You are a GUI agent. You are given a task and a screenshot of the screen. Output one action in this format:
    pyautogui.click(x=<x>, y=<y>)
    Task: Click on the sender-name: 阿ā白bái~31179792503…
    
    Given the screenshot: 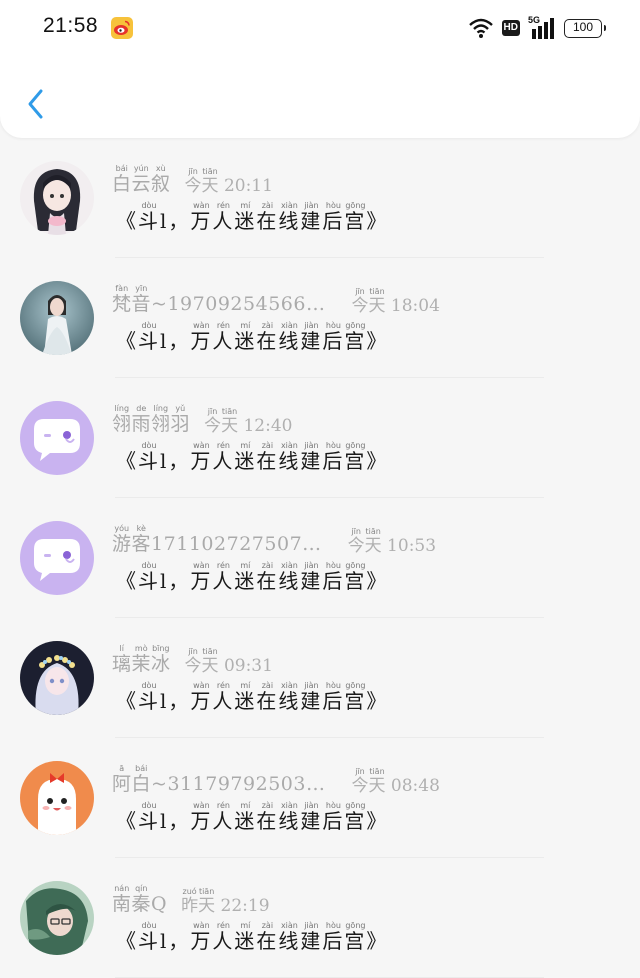 What is the action you would take?
    pyautogui.click(x=219, y=779)
    